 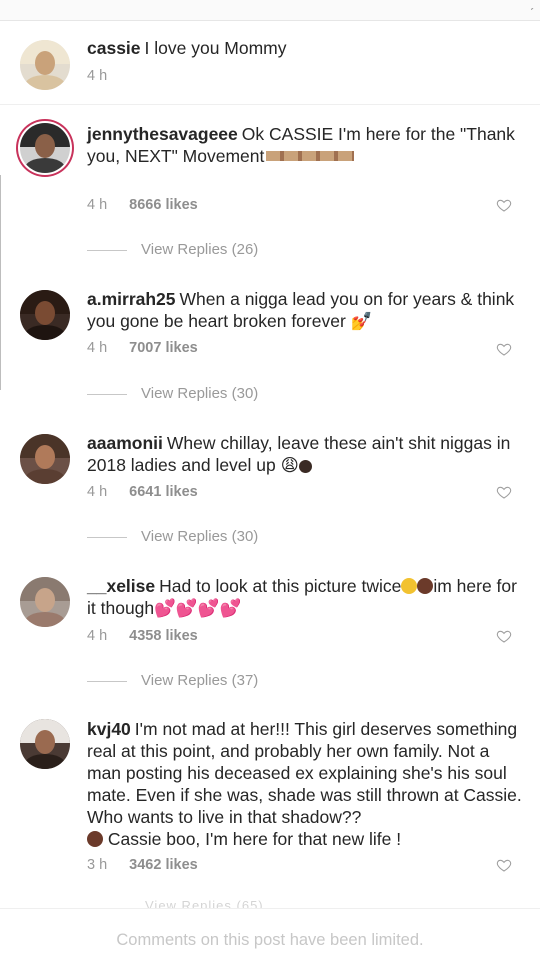 I want to click on username: cassie, so click(x=114, y=48).